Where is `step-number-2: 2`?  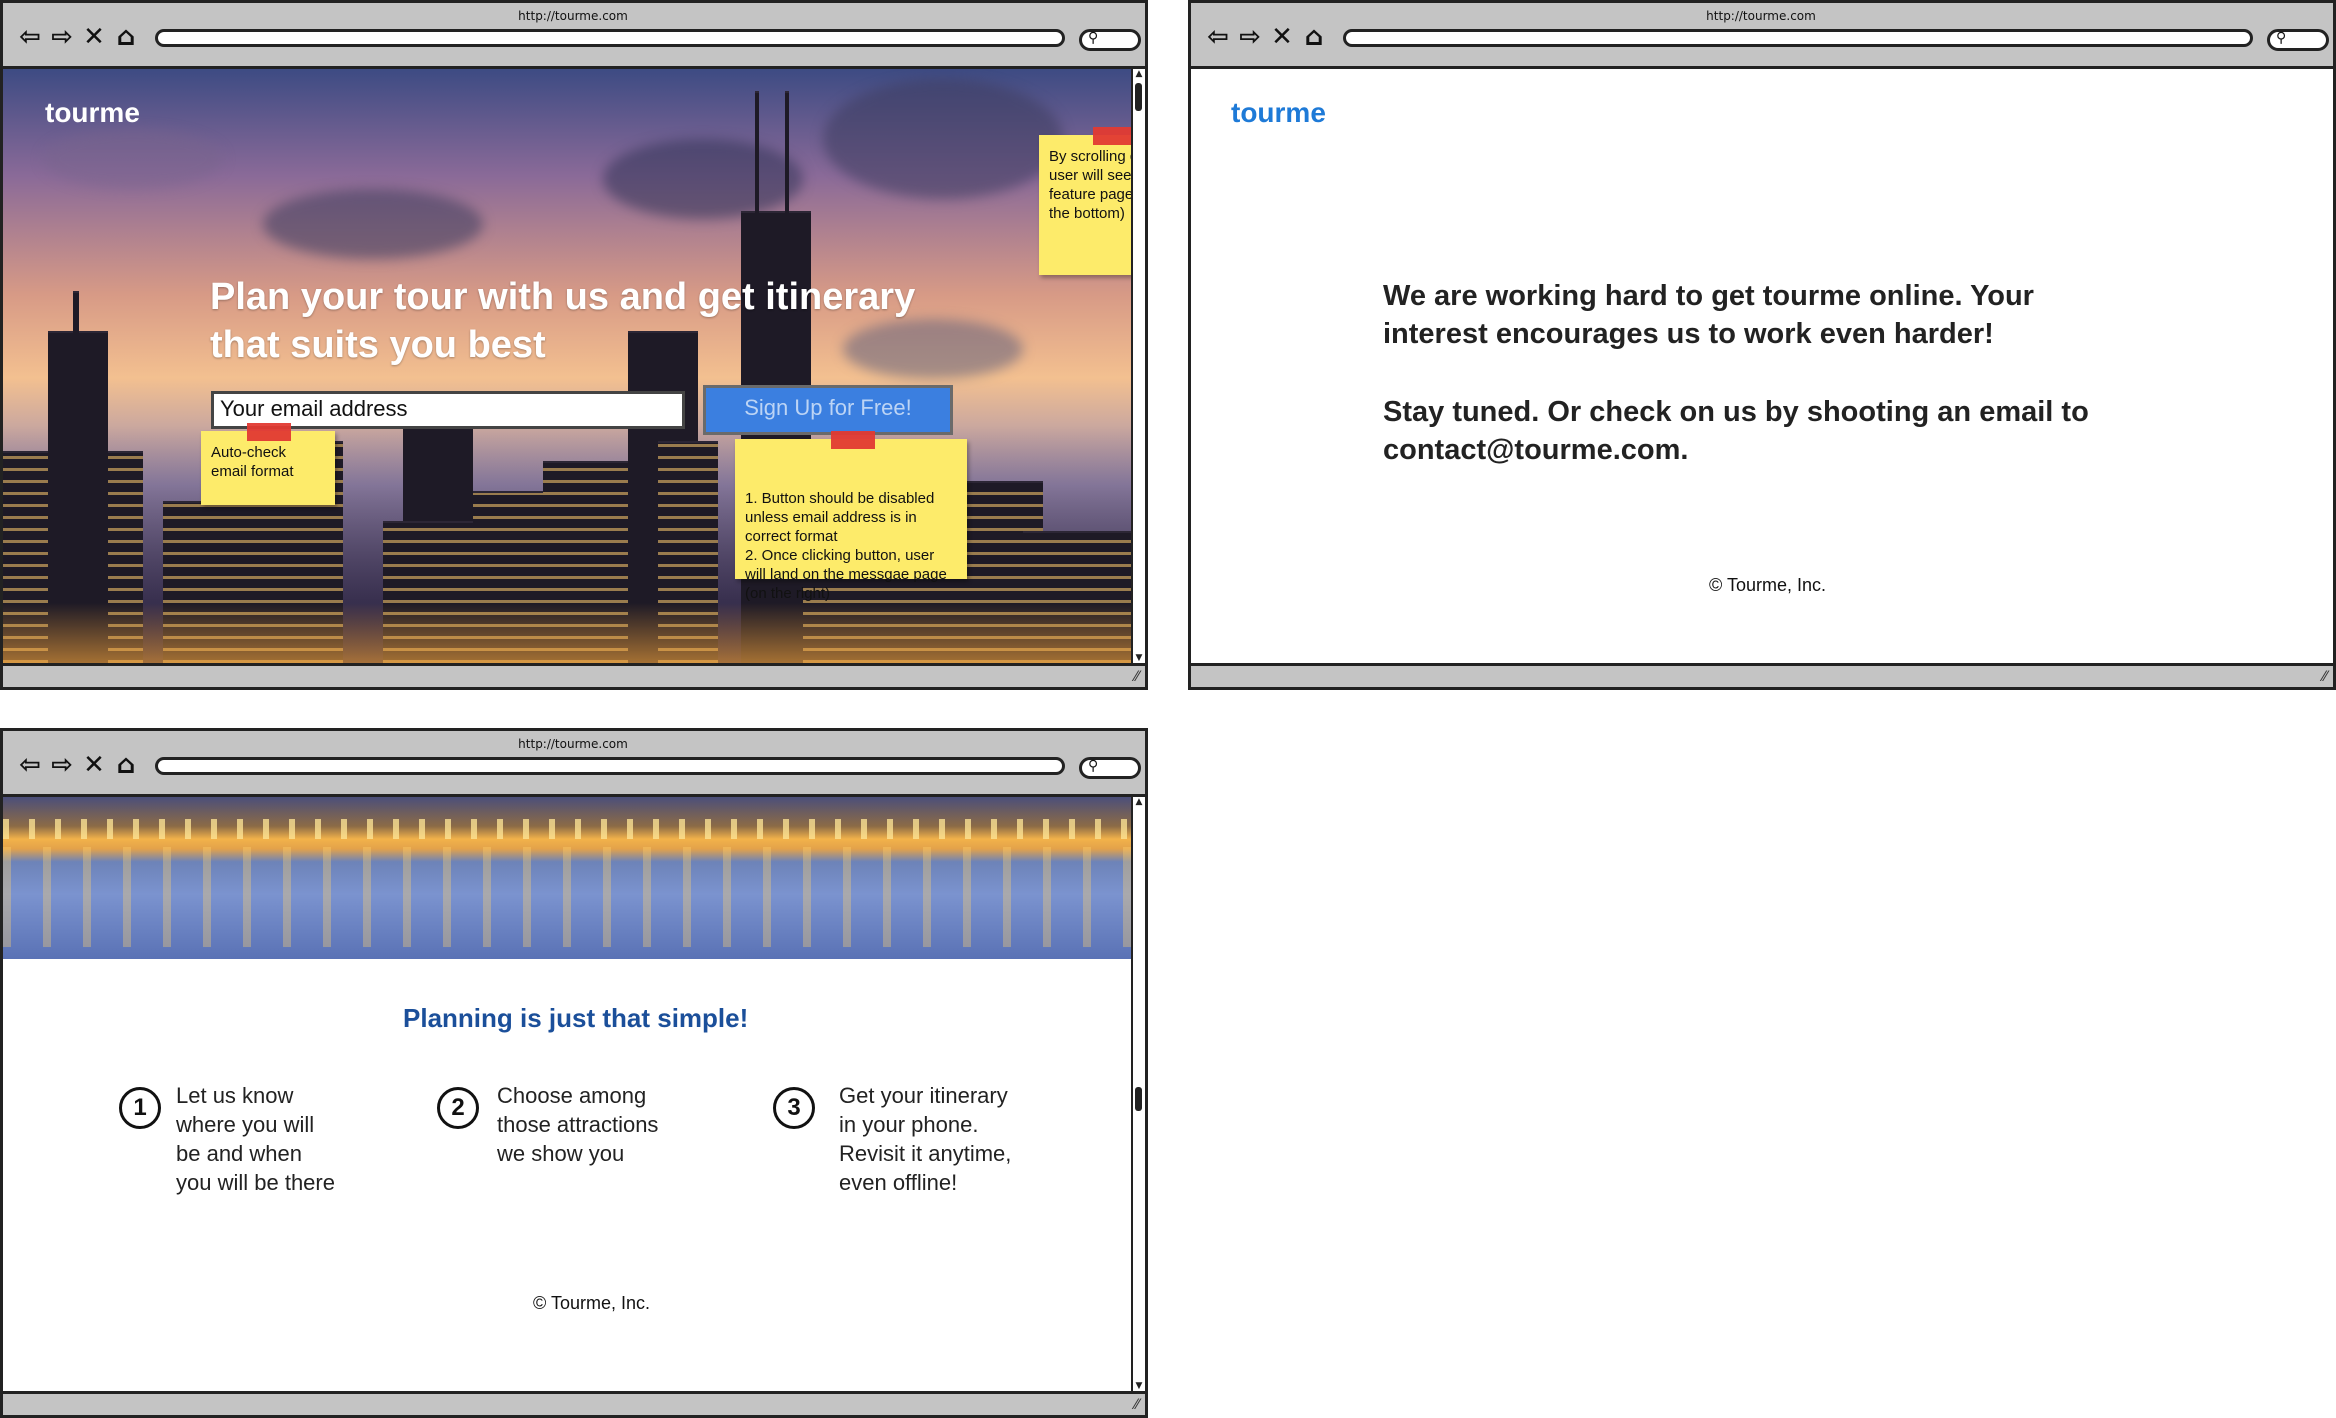
step-number-2: 2 is located at coordinates (458, 1108).